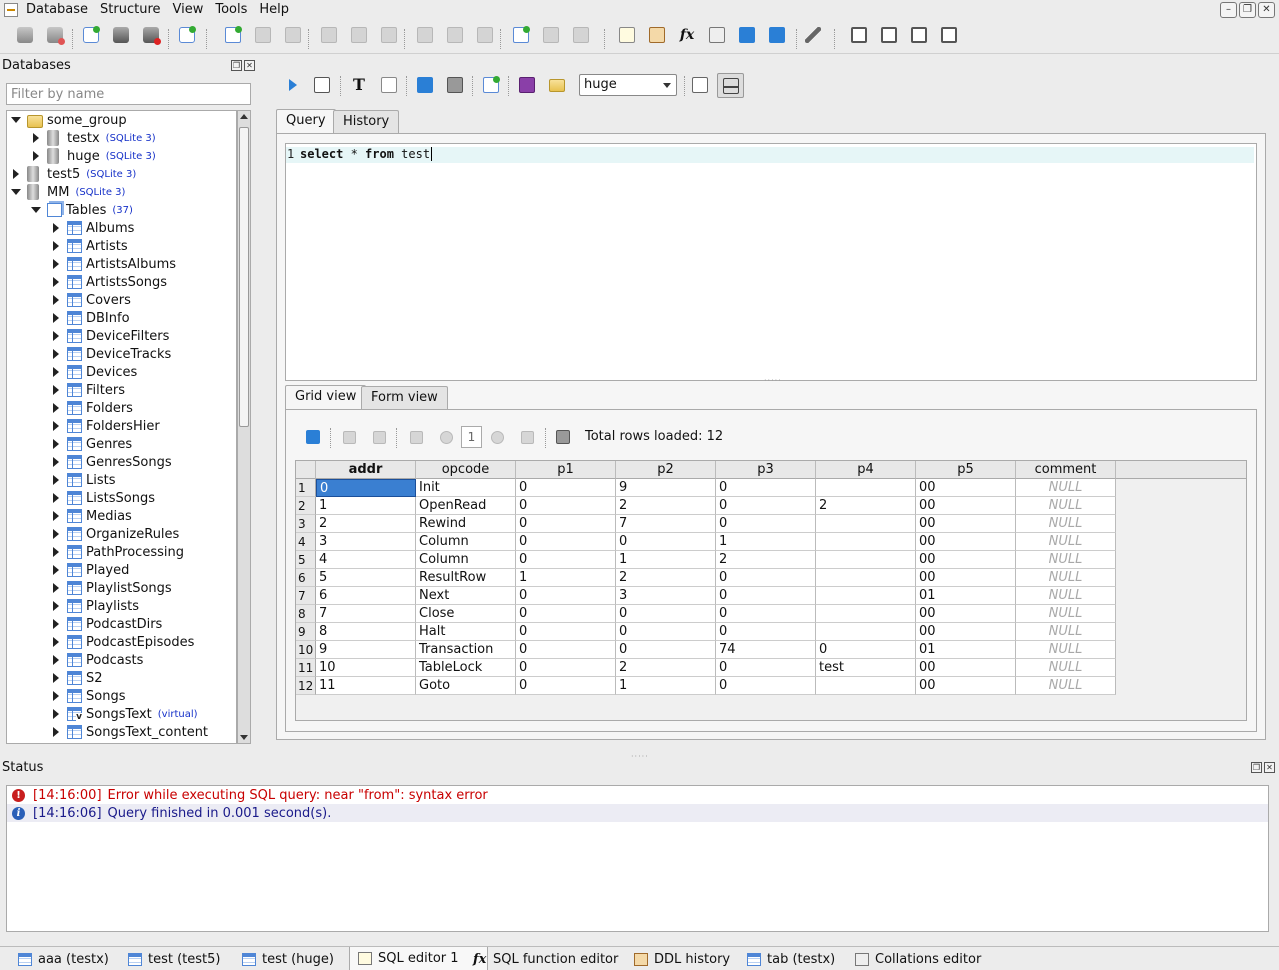  I want to click on row-number: 10, so click(306, 650).